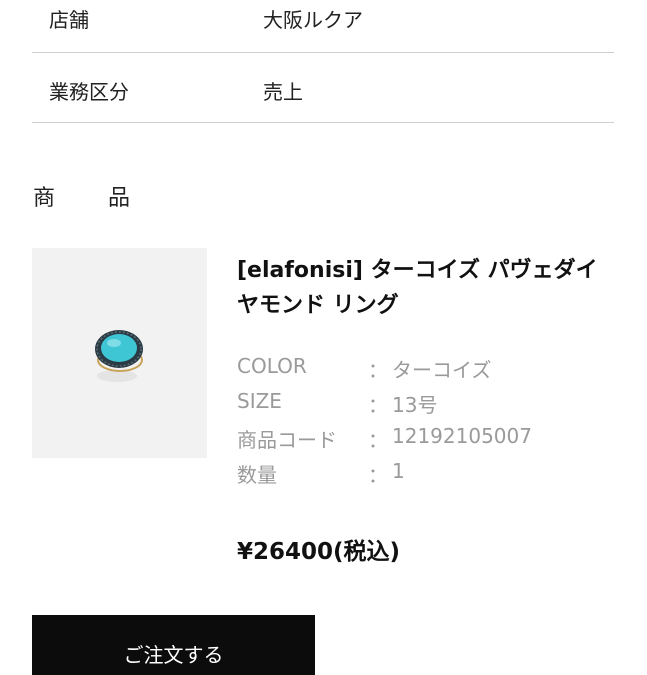  Describe the element at coordinates (323, 87) in the screenshot. I see `info-row-business-category: 業務区分 売上` at that location.